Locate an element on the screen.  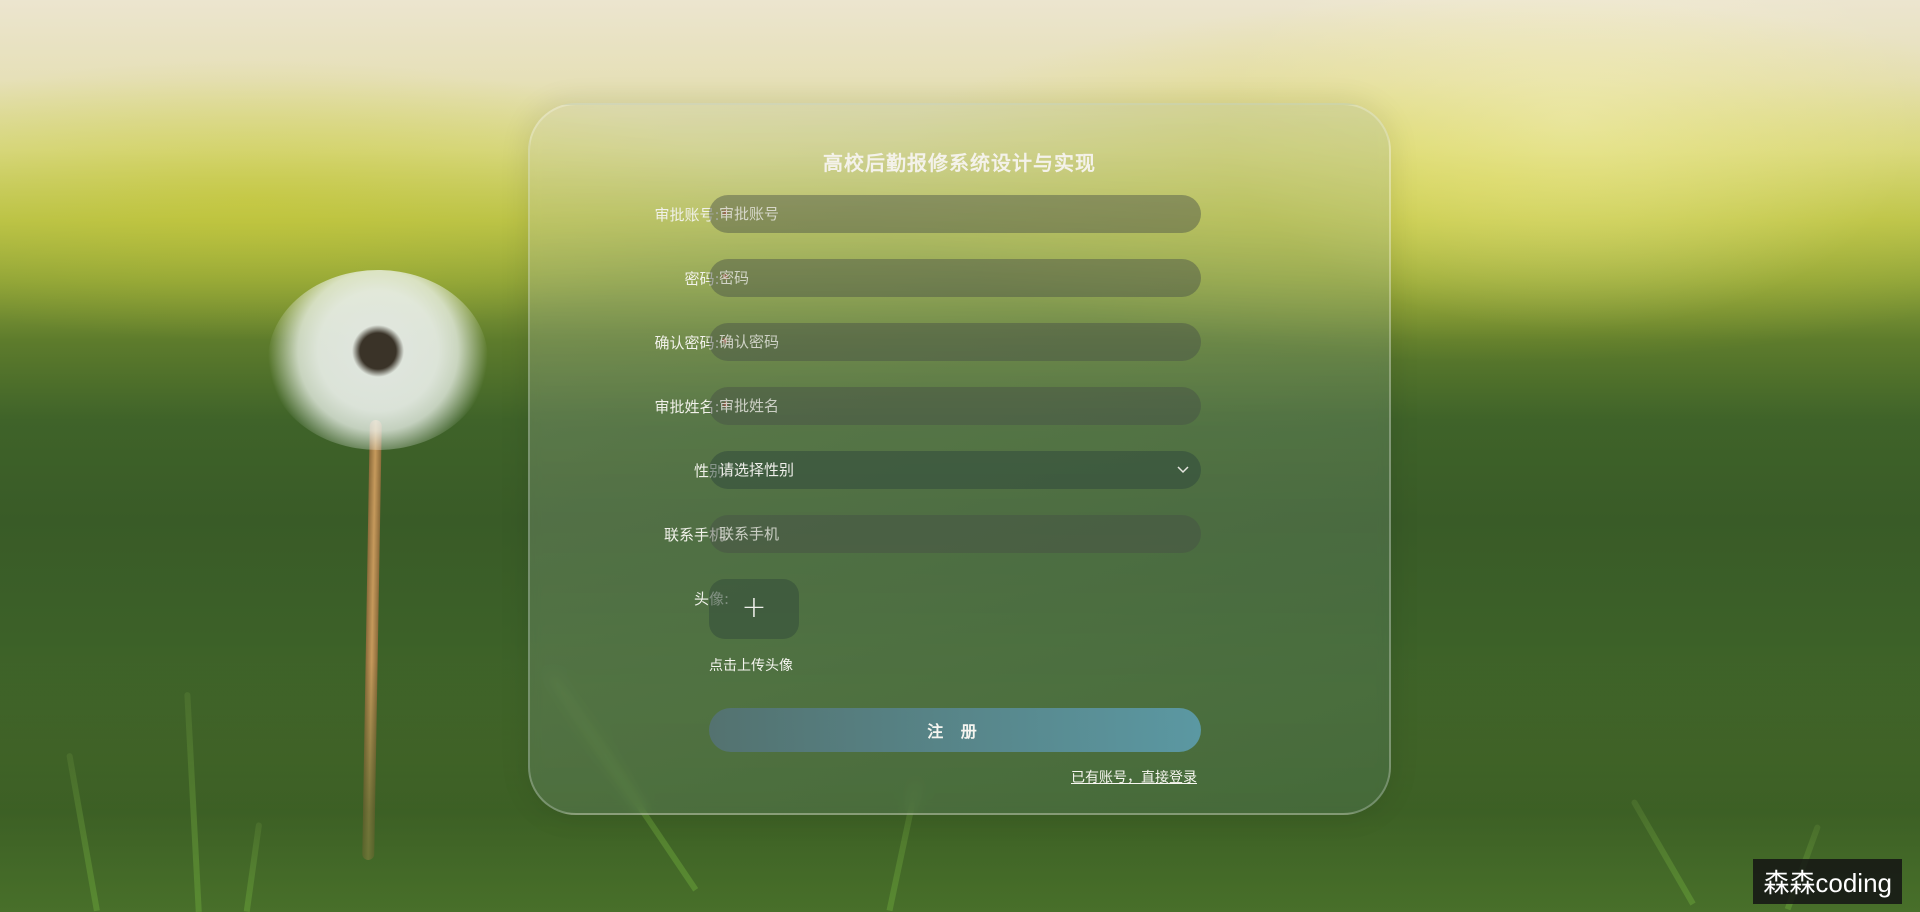
dandelion-head is located at coordinates (378, 360).